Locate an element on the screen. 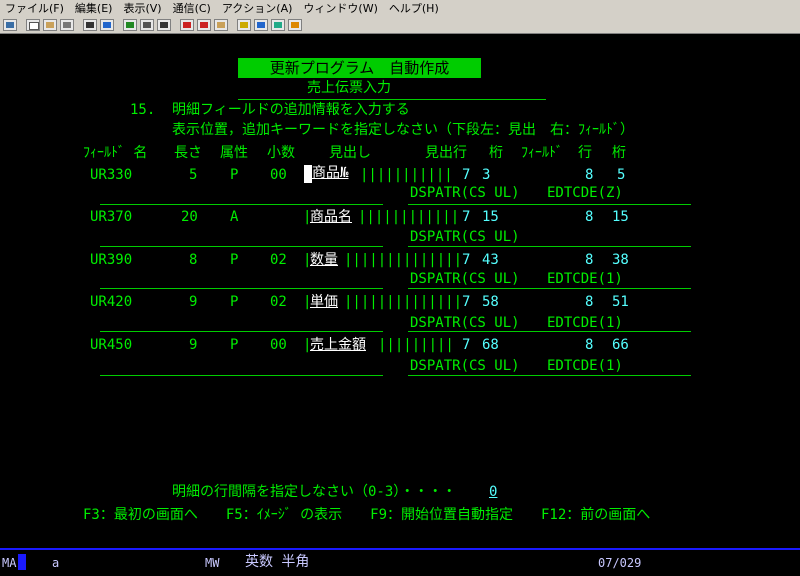 The width and height of the screenshot is (800, 576). help-icon is located at coordinates (261, 24).